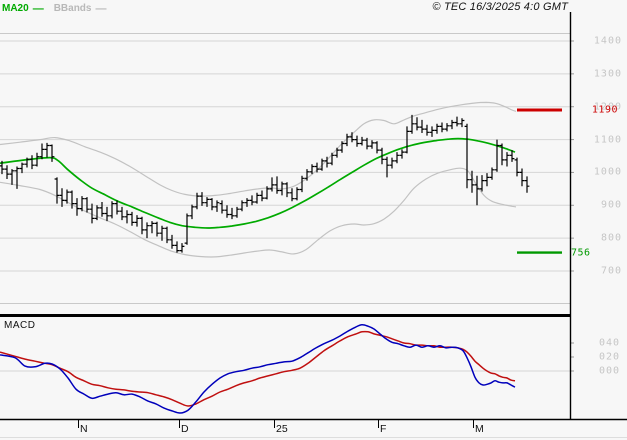  Describe the element at coordinates (607, 172) in the screenshot. I see `price-axis-label-1000: 1000` at that location.